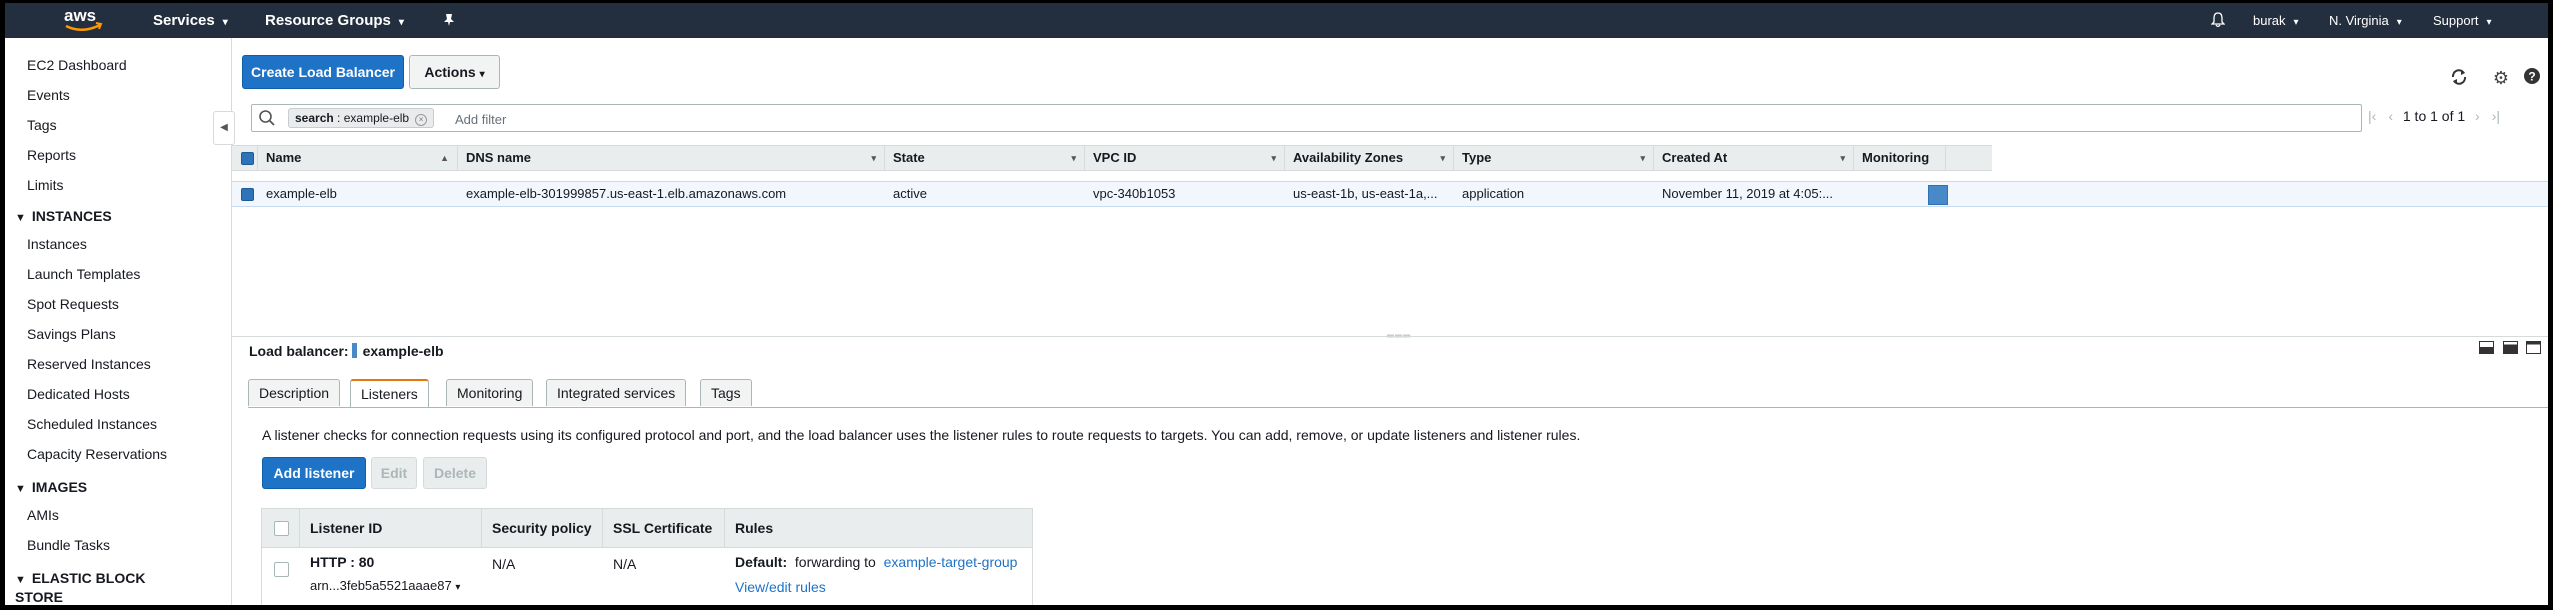 Image resolution: width=2553 pixels, height=610 pixels. I want to click on sidebar-item-reports: Reports, so click(51, 155).